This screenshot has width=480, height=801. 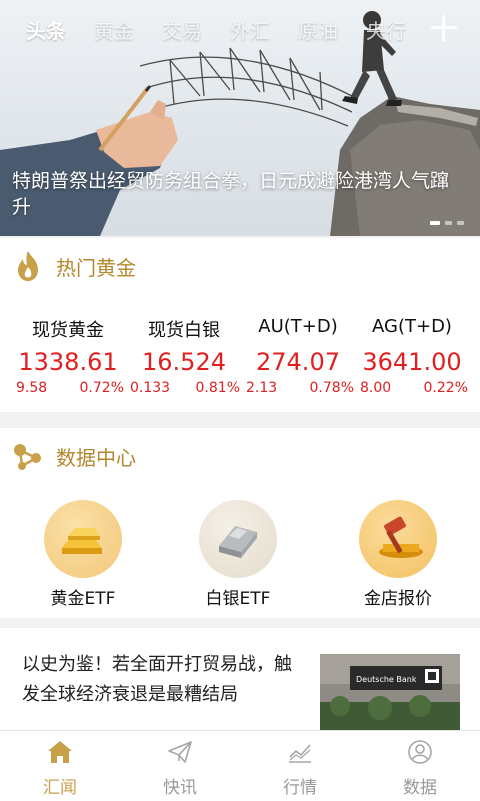 I want to click on banner-caption: 特朗普祭出经贸防务组合拳，日元成避险港湾人气蹿升, so click(x=237, y=194).